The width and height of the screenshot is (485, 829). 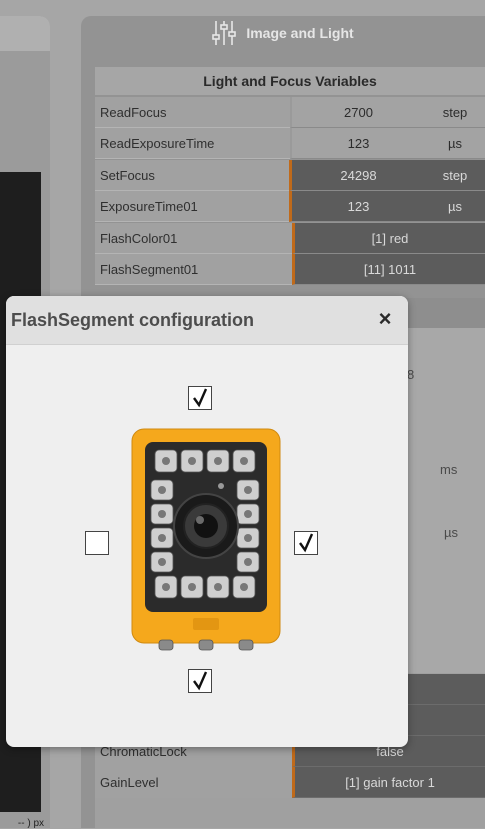 What do you see at coordinates (192, 143) in the screenshot?
I see `variable-label: ReadExposureTime` at bounding box center [192, 143].